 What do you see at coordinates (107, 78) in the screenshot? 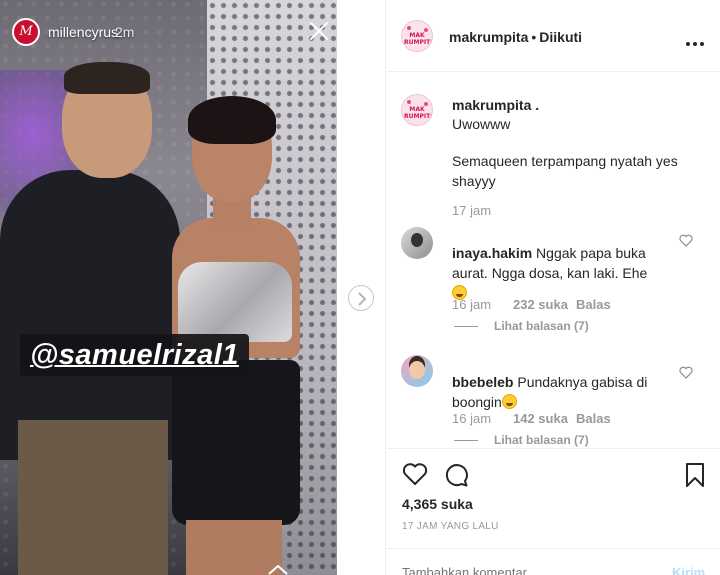
I see `photo-person-man-hair` at bounding box center [107, 78].